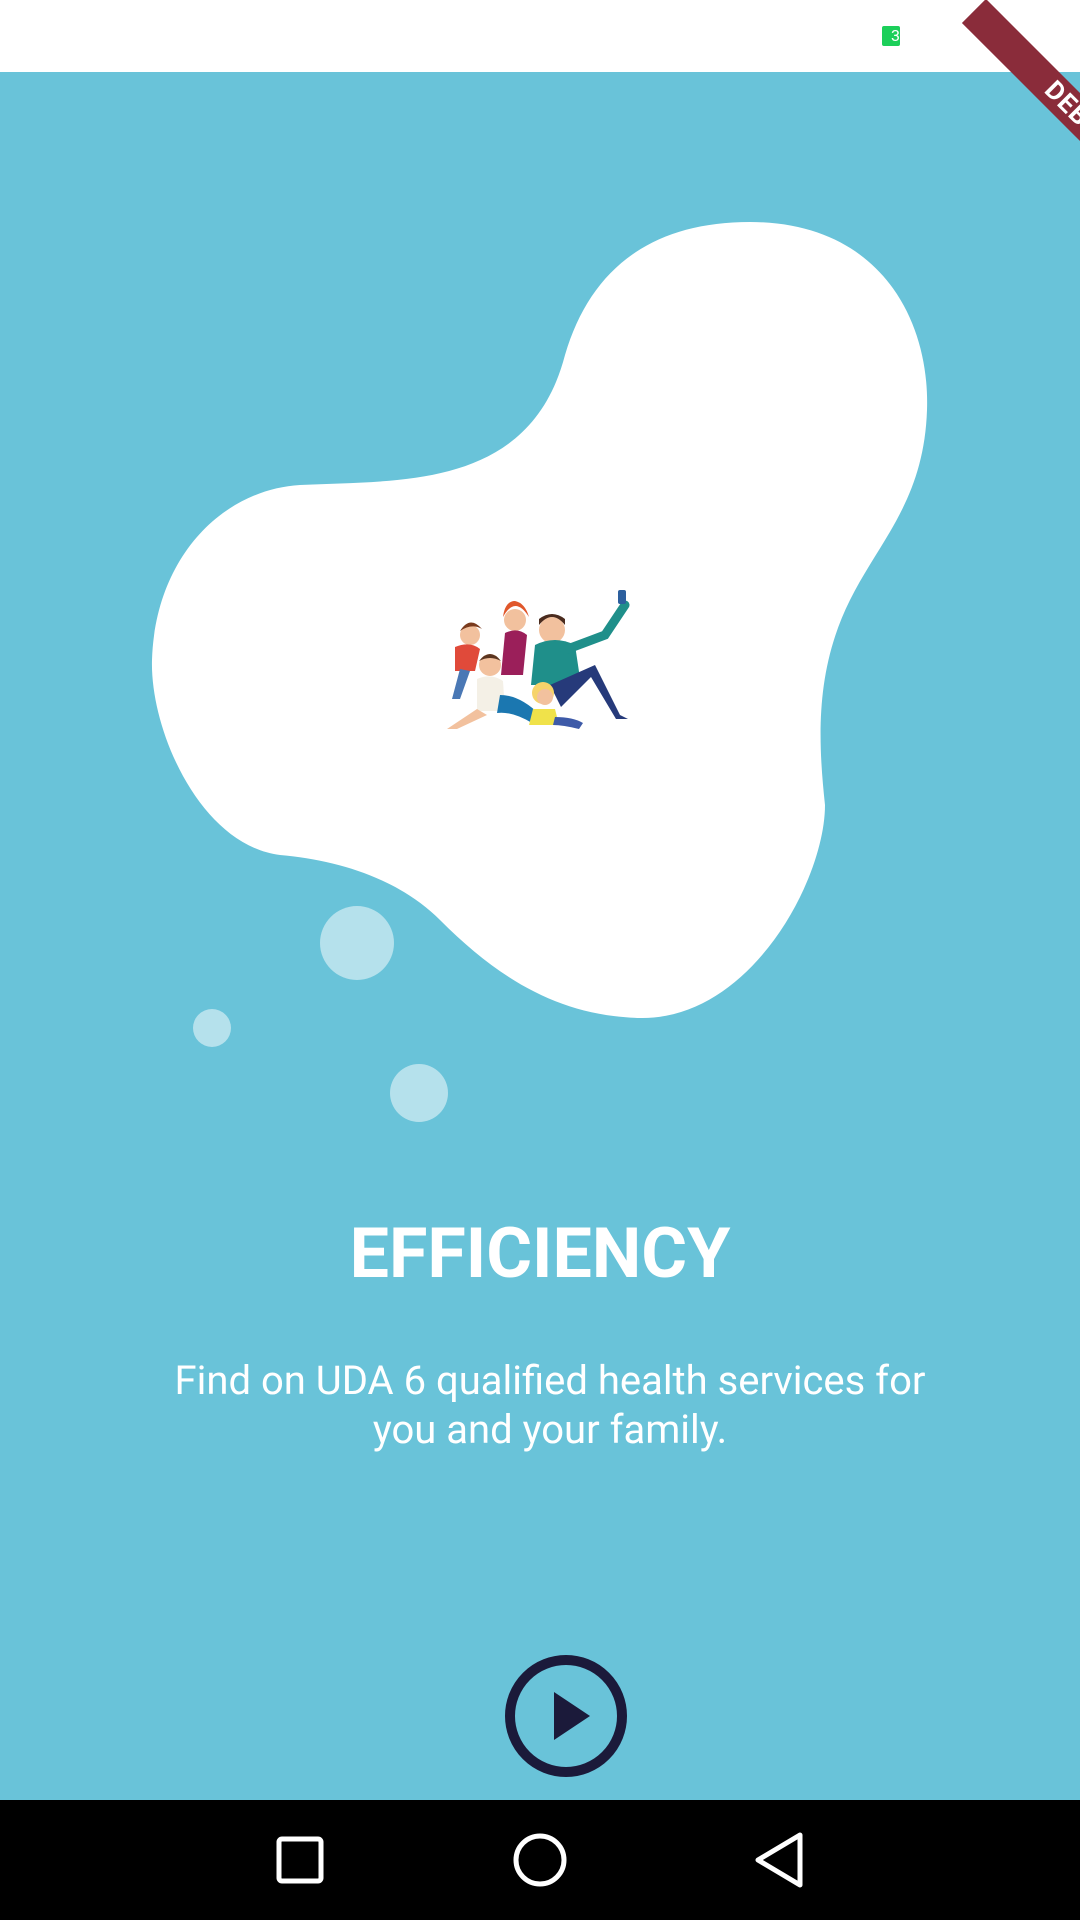  What do you see at coordinates (540, 1254) in the screenshot?
I see `page-title: EFFICIENCY` at bounding box center [540, 1254].